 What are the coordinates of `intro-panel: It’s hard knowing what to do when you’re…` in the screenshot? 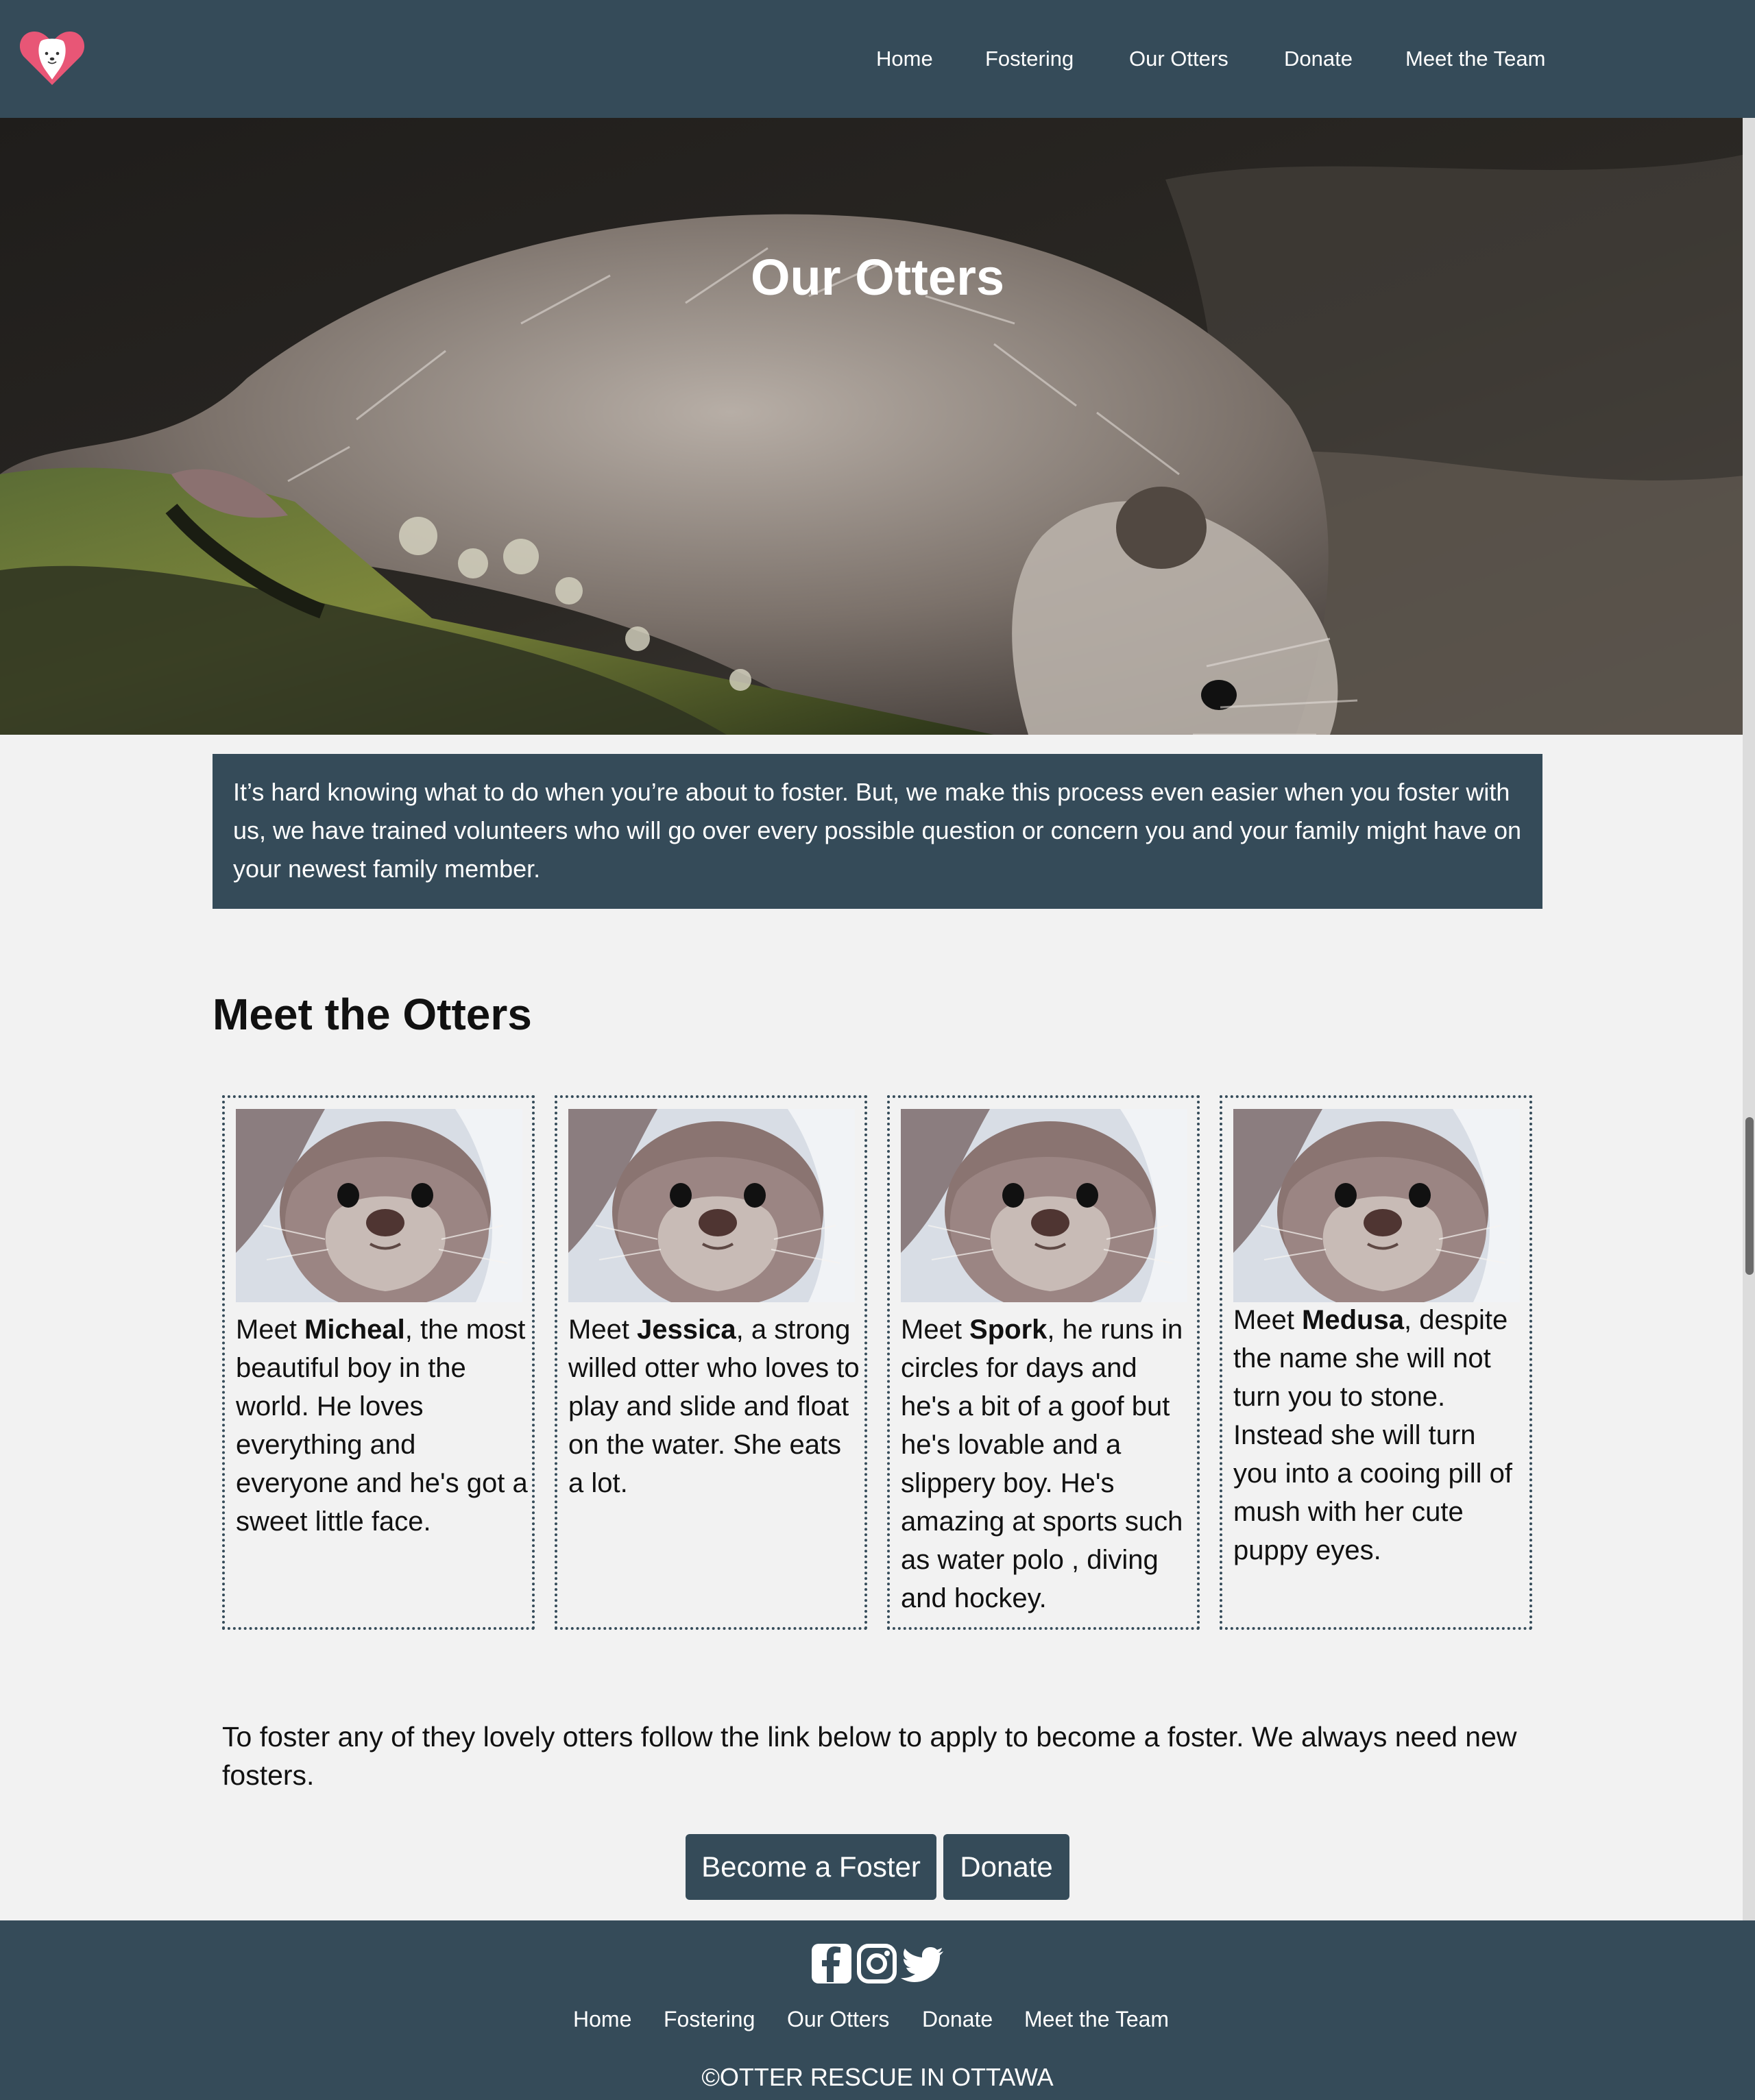 It's located at (877, 831).